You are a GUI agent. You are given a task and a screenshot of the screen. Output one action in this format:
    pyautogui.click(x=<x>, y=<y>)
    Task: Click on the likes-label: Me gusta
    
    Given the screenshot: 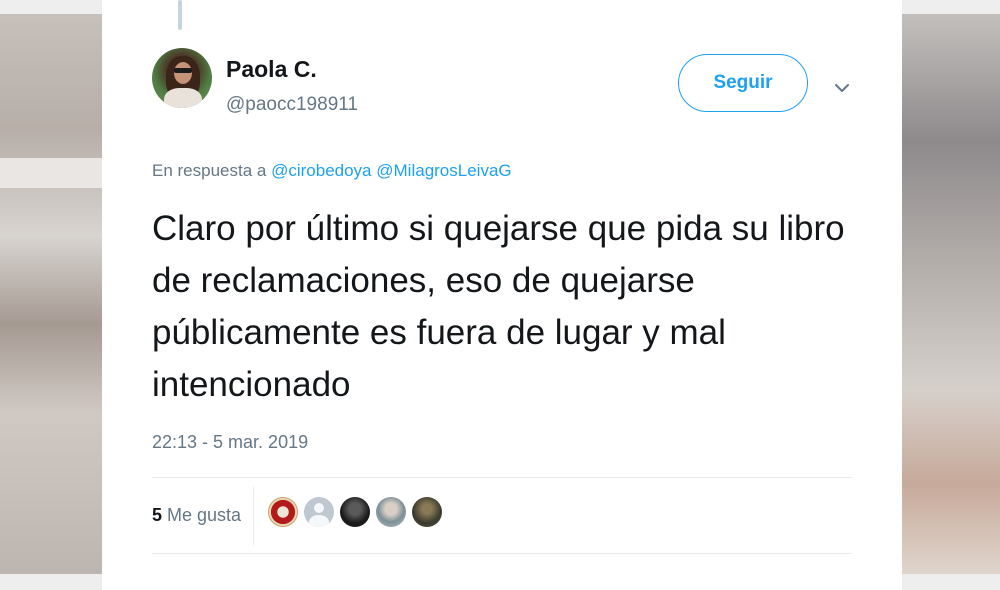 What is the action you would take?
    pyautogui.click(x=204, y=515)
    